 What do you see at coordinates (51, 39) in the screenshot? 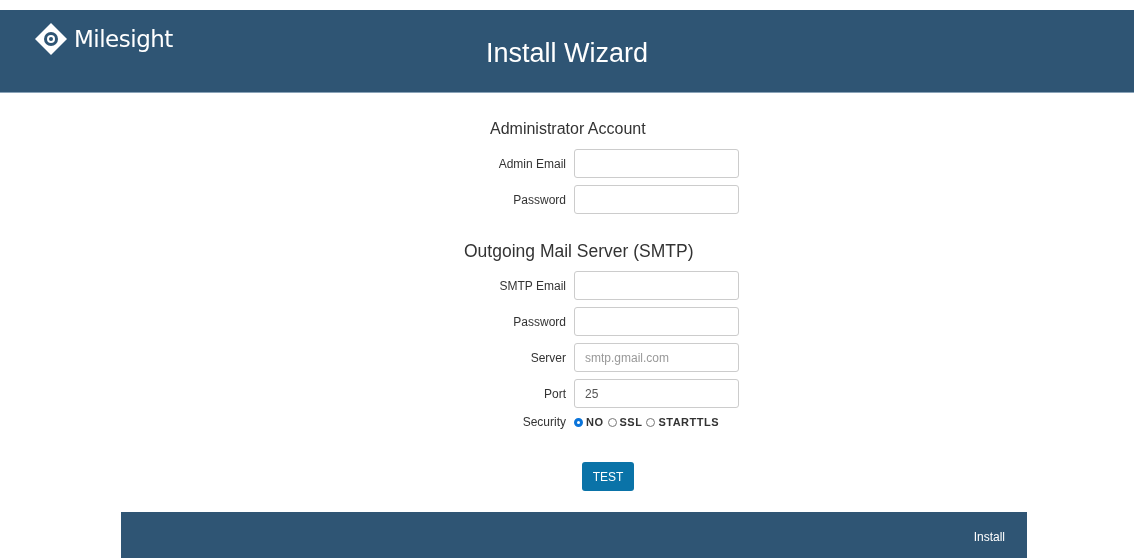
I see `eye-diamond-logo-icon` at bounding box center [51, 39].